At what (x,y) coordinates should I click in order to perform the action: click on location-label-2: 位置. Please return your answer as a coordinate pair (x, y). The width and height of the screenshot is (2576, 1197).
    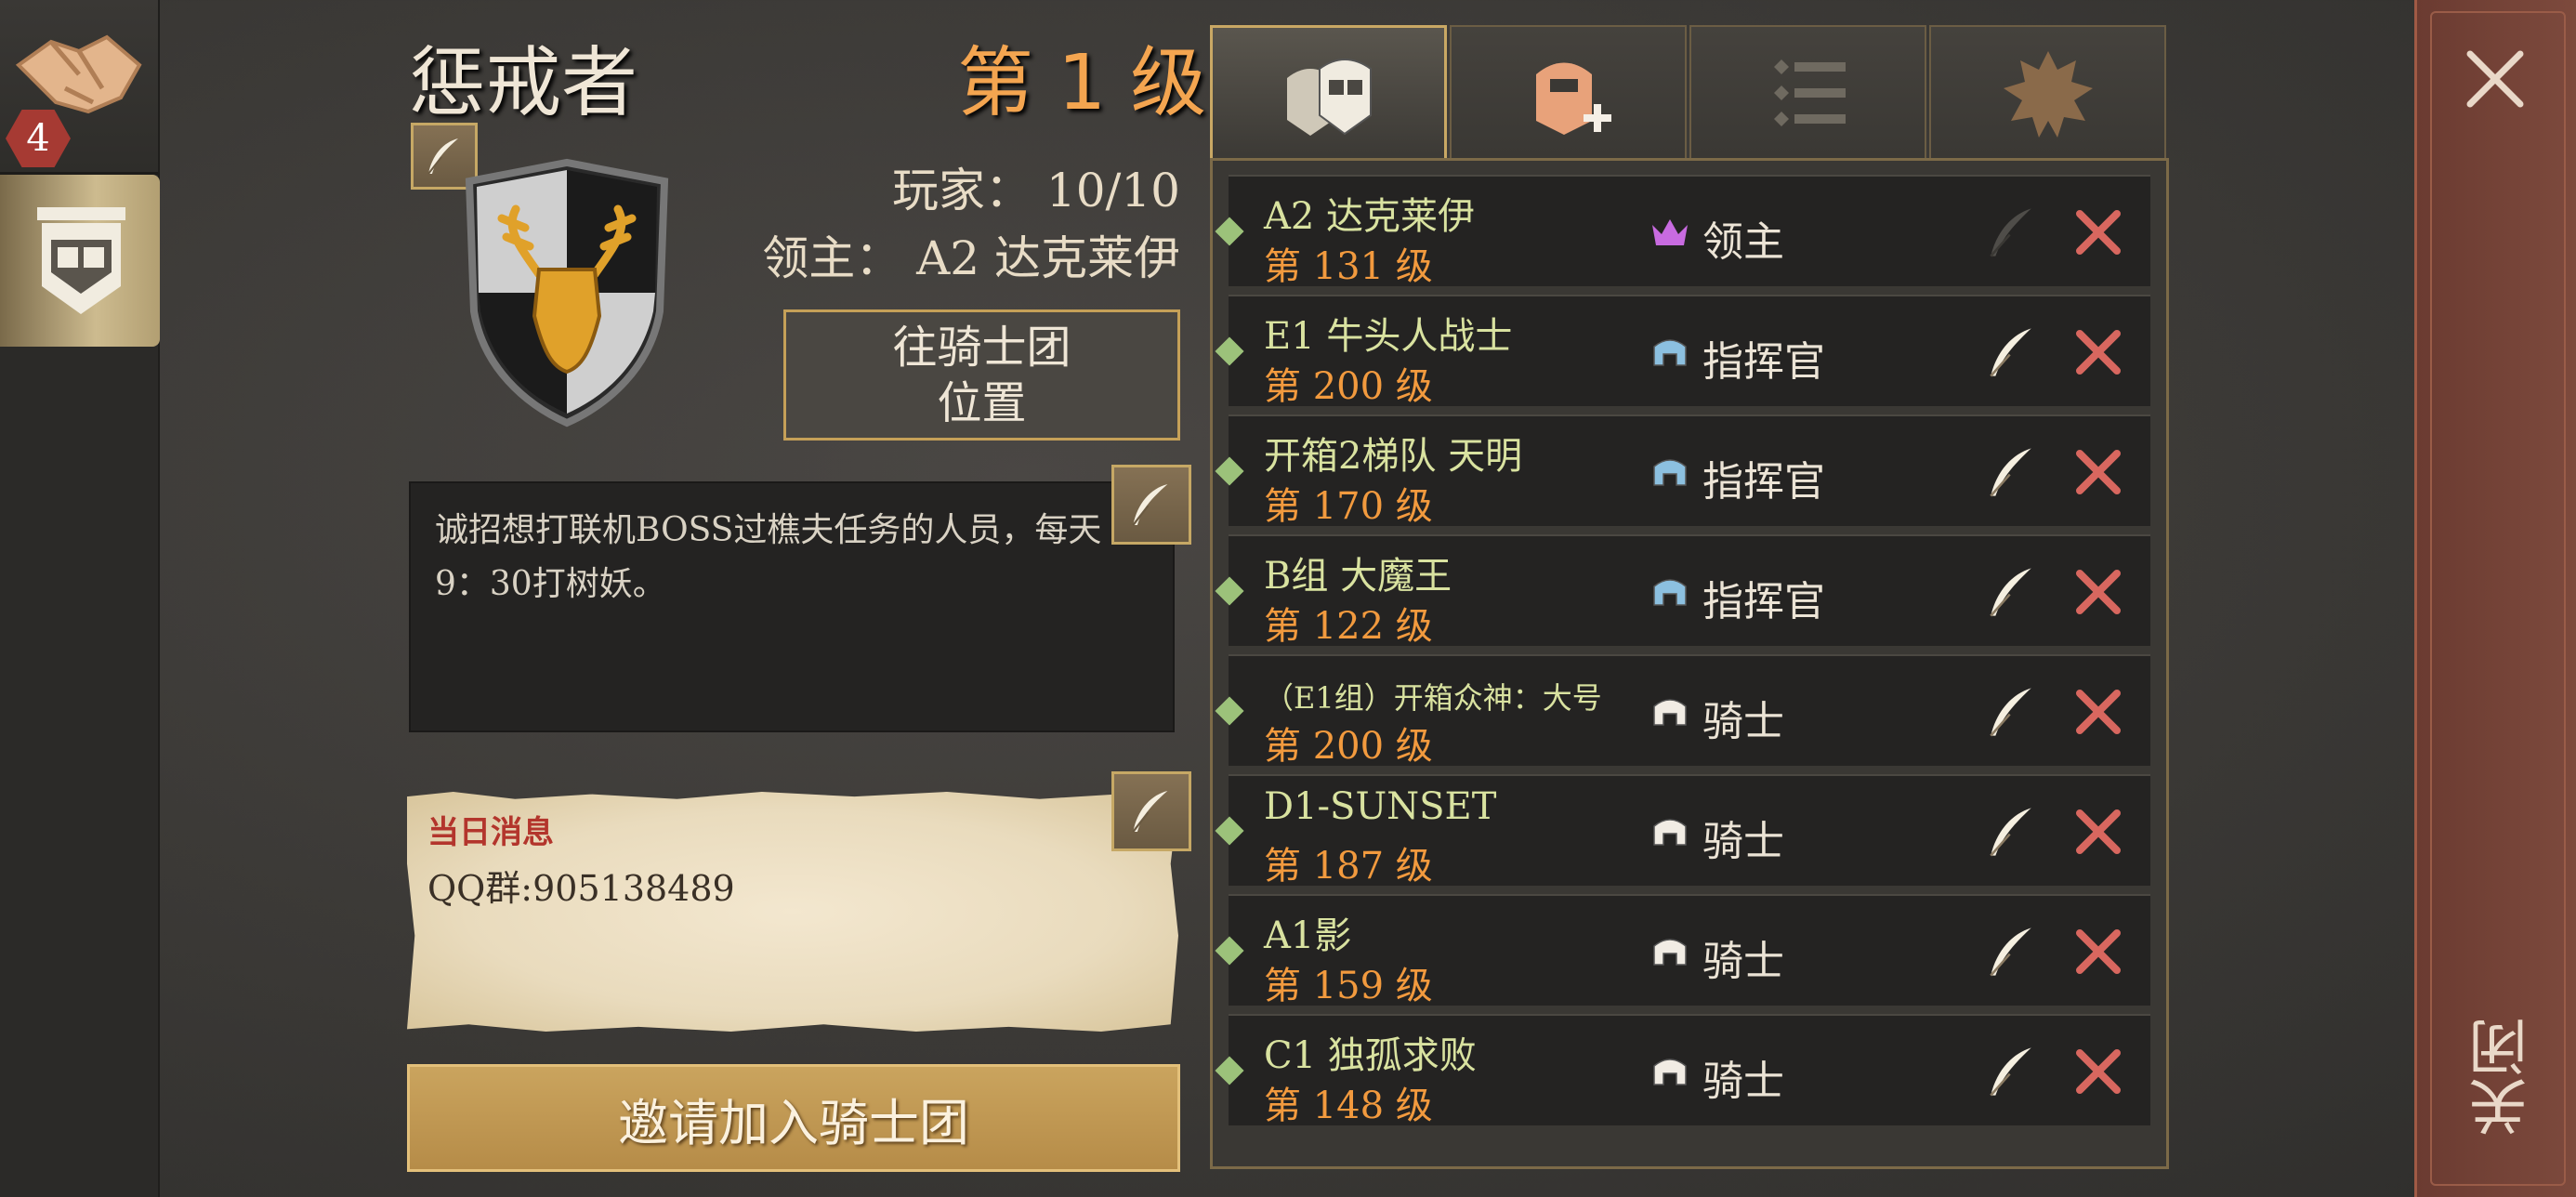
    Looking at the image, I should click on (982, 402).